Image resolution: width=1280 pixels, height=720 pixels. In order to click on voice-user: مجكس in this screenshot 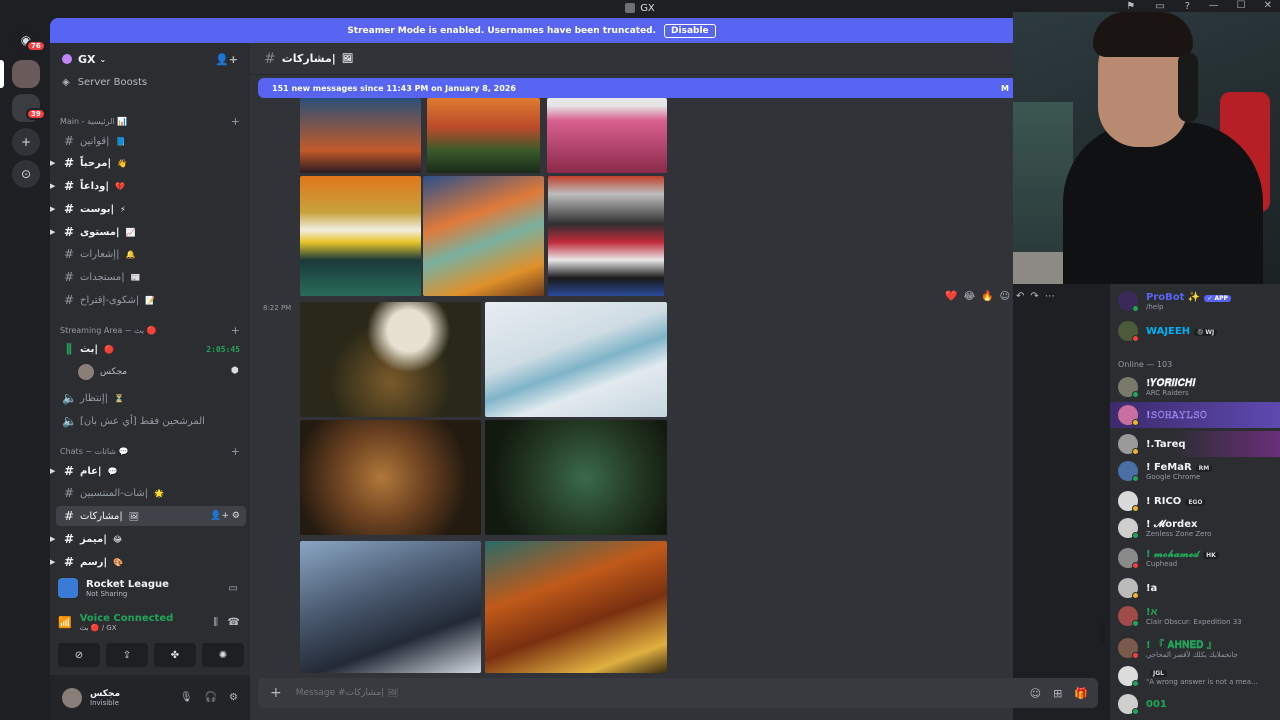, I will do `click(102, 372)`.